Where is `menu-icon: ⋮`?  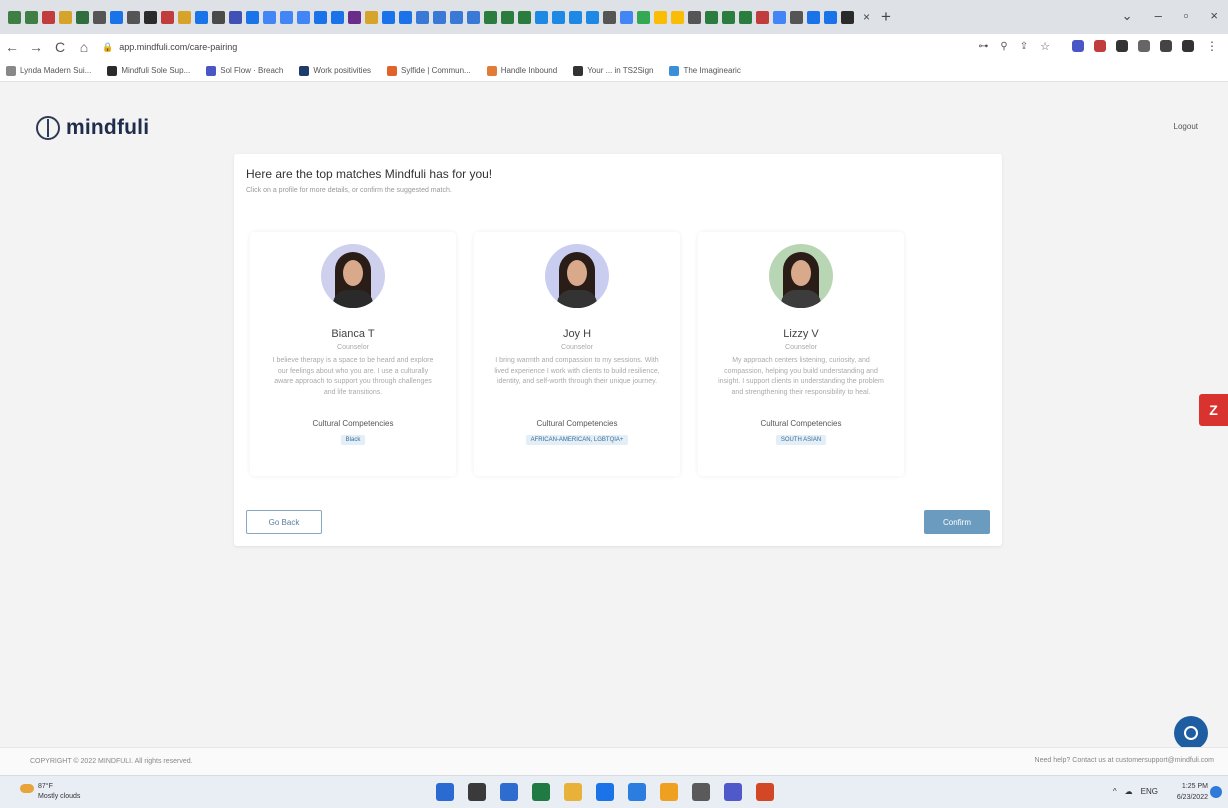
menu-icon: ⋮ is located at coordinates (1212, 46).